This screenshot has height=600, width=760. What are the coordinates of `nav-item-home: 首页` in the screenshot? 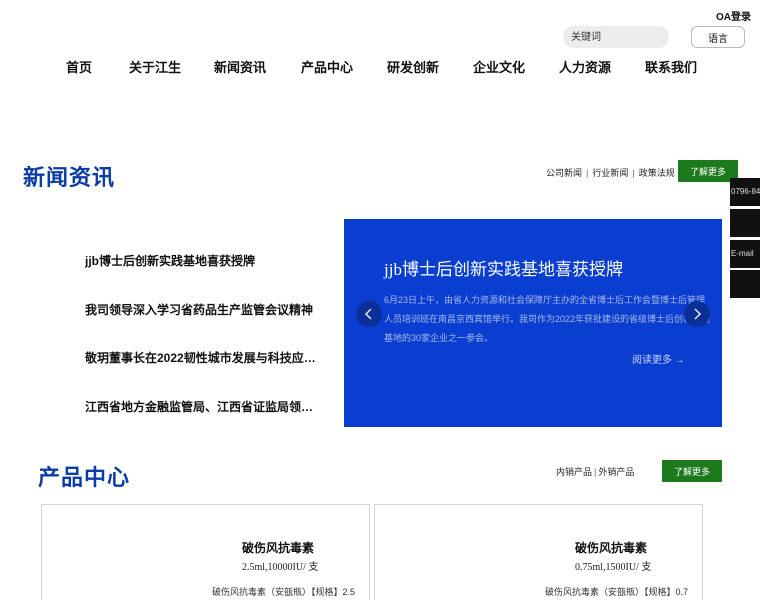 It's located at (79, 66).